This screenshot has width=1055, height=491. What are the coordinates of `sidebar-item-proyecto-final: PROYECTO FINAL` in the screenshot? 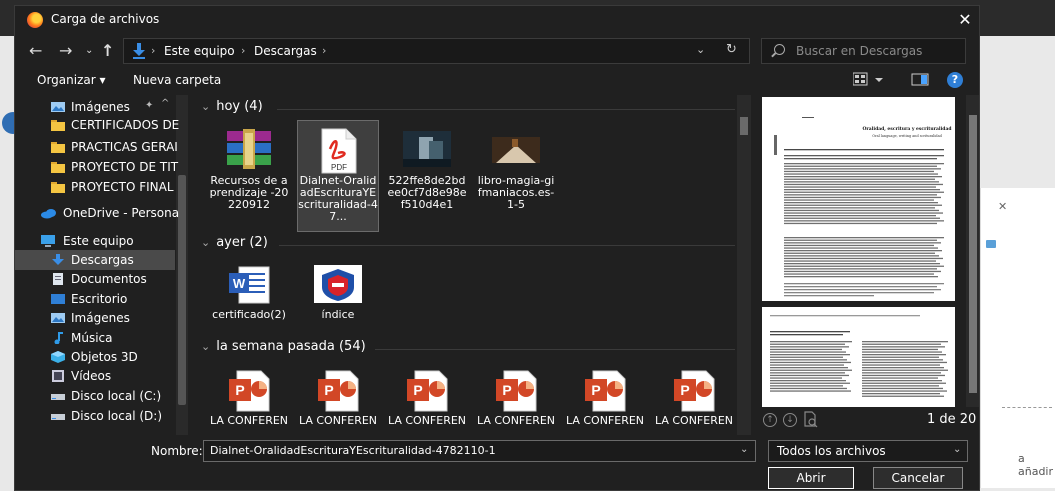 It's located at (95, 187).